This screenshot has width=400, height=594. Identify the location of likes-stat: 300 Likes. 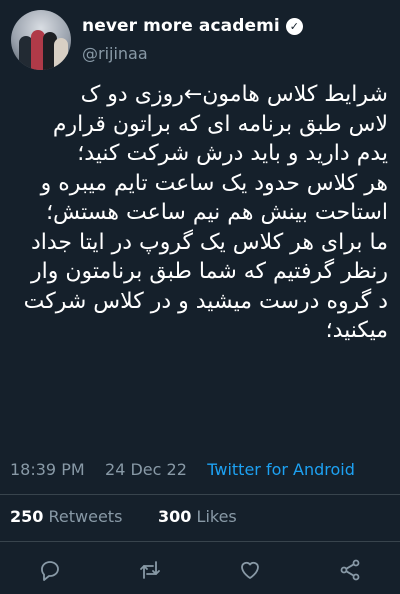
(197, 516).